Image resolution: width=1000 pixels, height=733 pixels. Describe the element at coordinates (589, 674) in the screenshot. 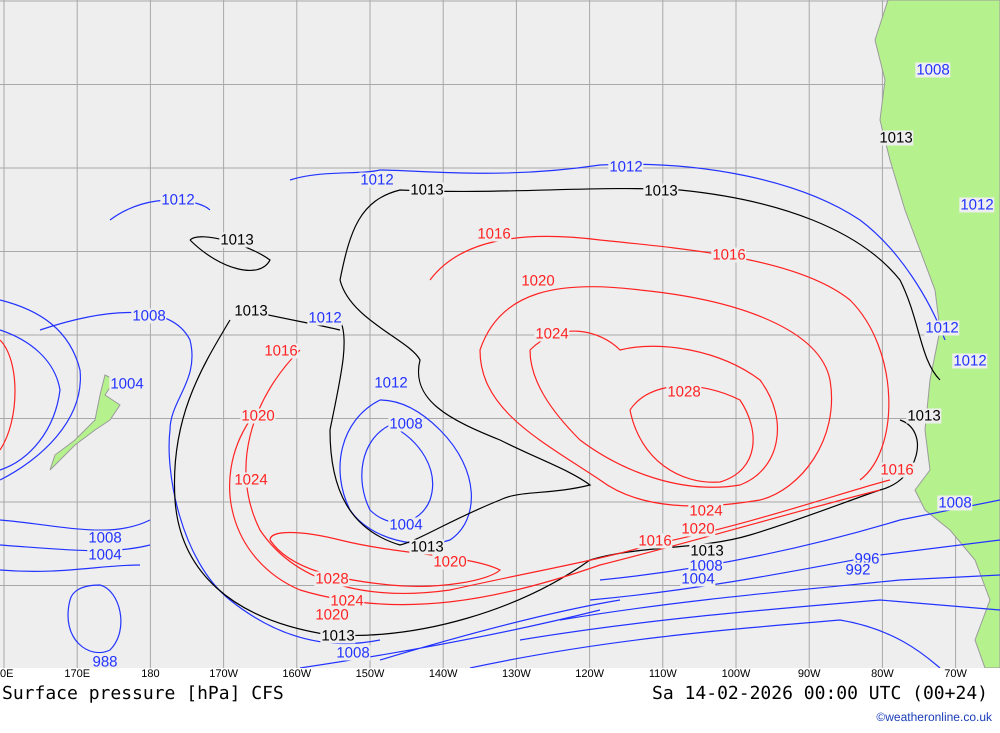

I see `longitude-label: 120W` at that location.